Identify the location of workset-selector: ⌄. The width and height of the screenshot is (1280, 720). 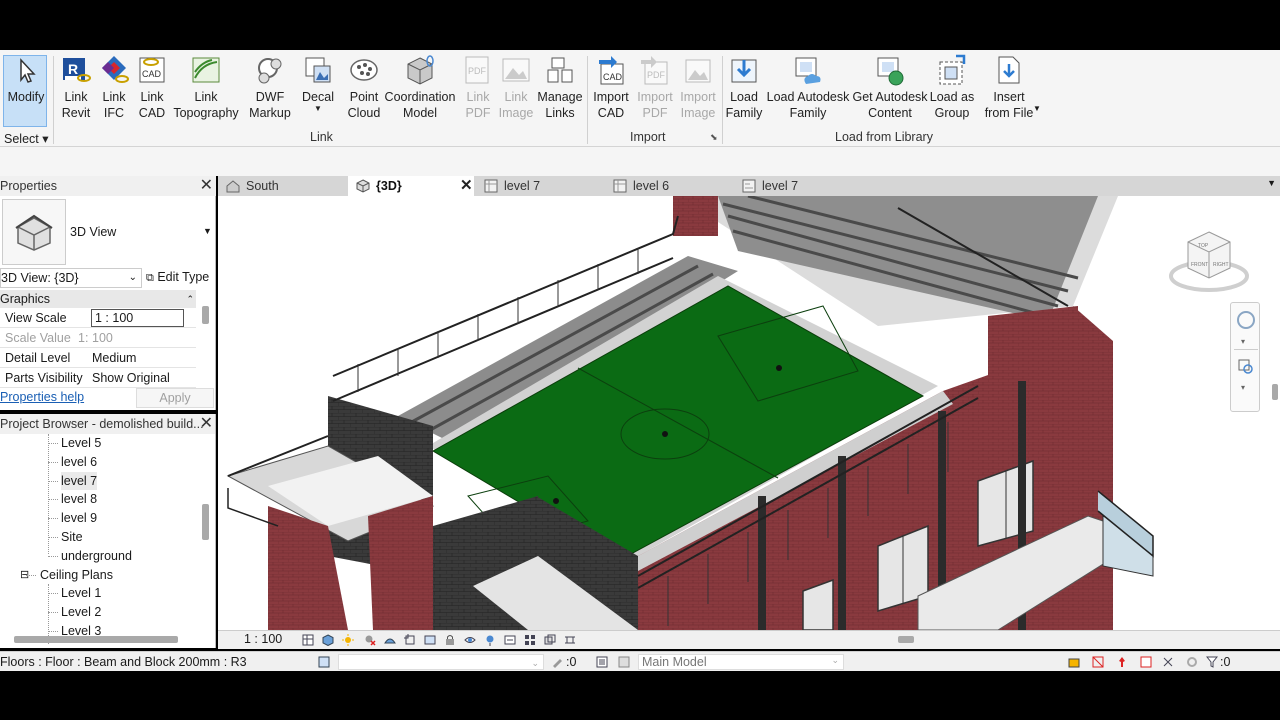
(441, 662).